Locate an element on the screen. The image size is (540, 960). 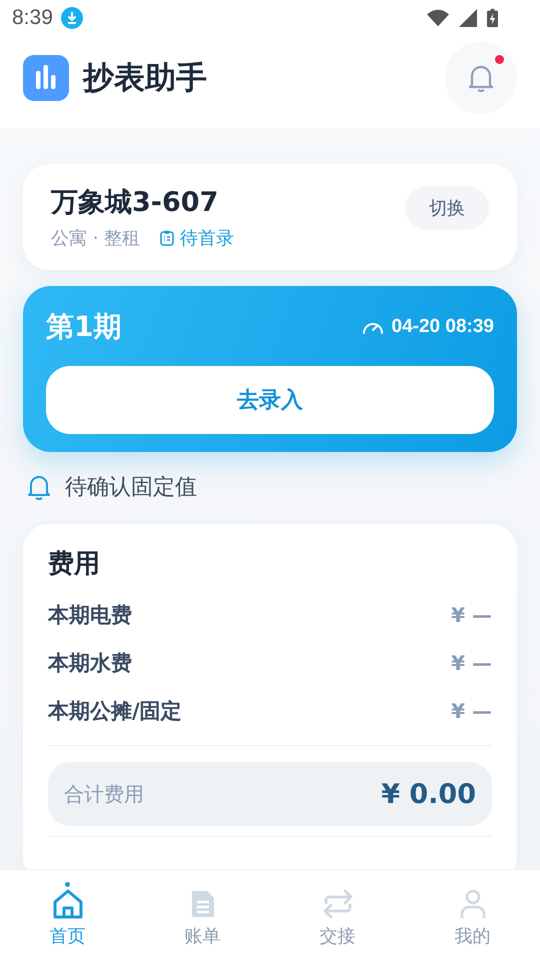
status-time: 8:39 is located at coordinates (32, 18).